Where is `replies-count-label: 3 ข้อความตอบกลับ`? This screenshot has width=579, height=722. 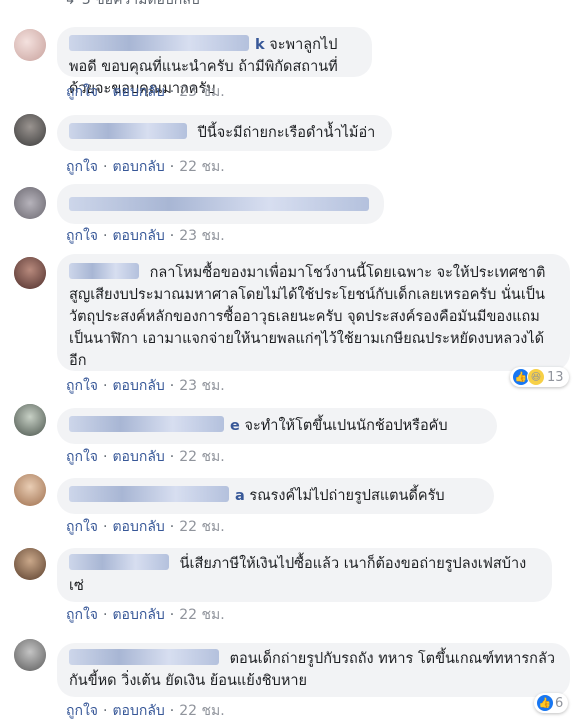 replies-count-label: 3 ข้อความตอบกลับ is located at coordinates (140, 4).